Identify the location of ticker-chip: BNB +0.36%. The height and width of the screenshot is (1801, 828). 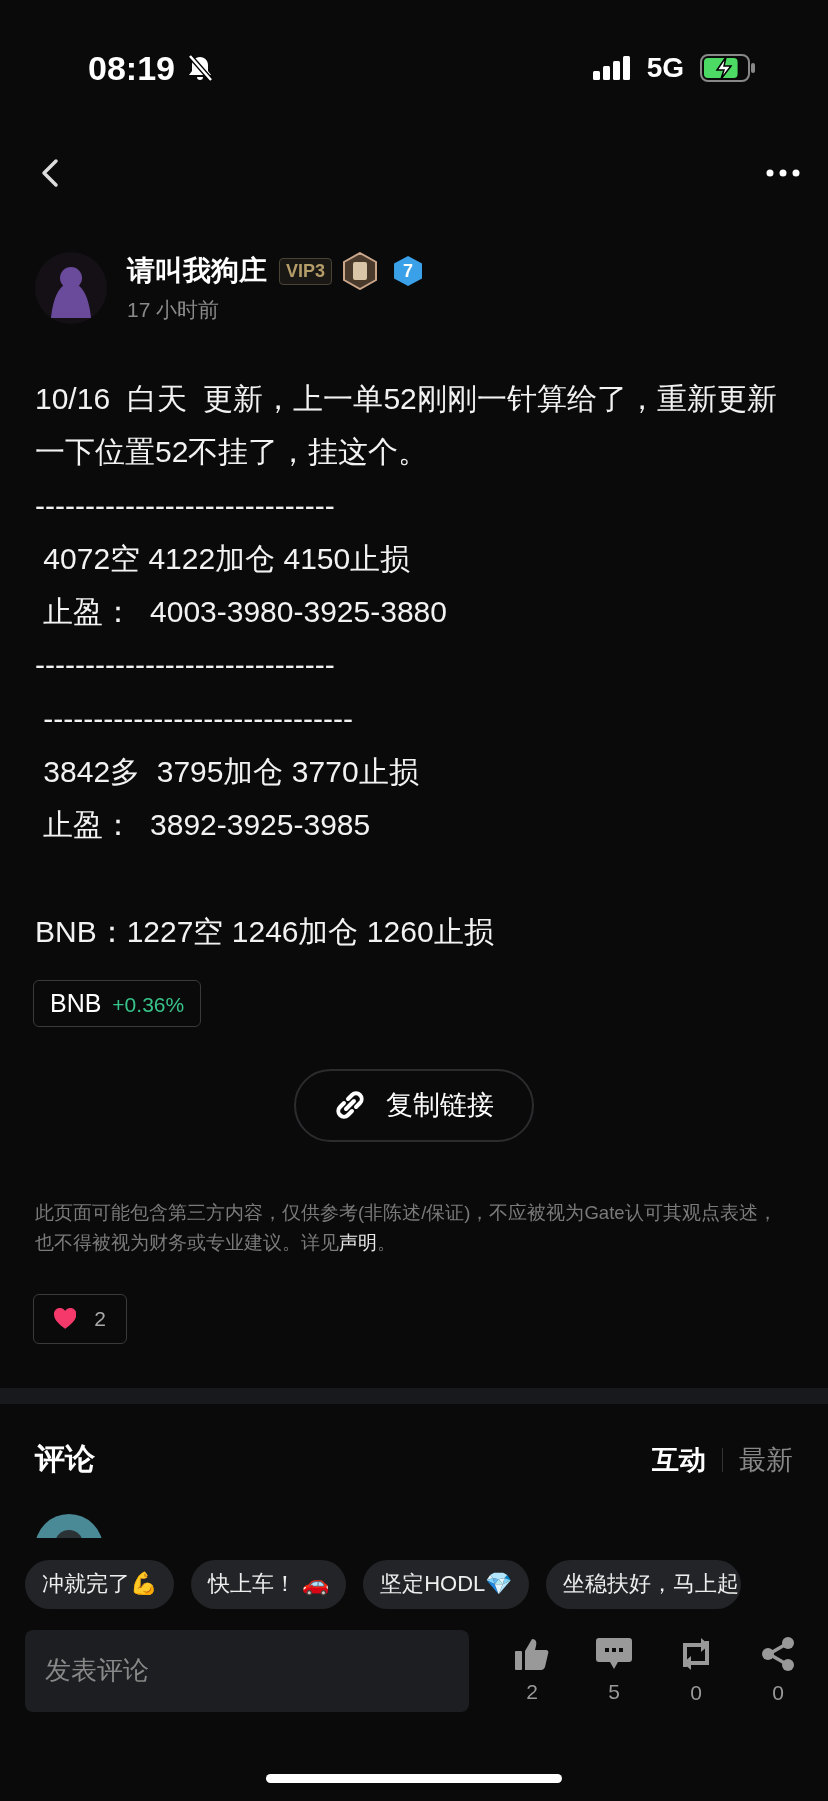
(117, 1003).